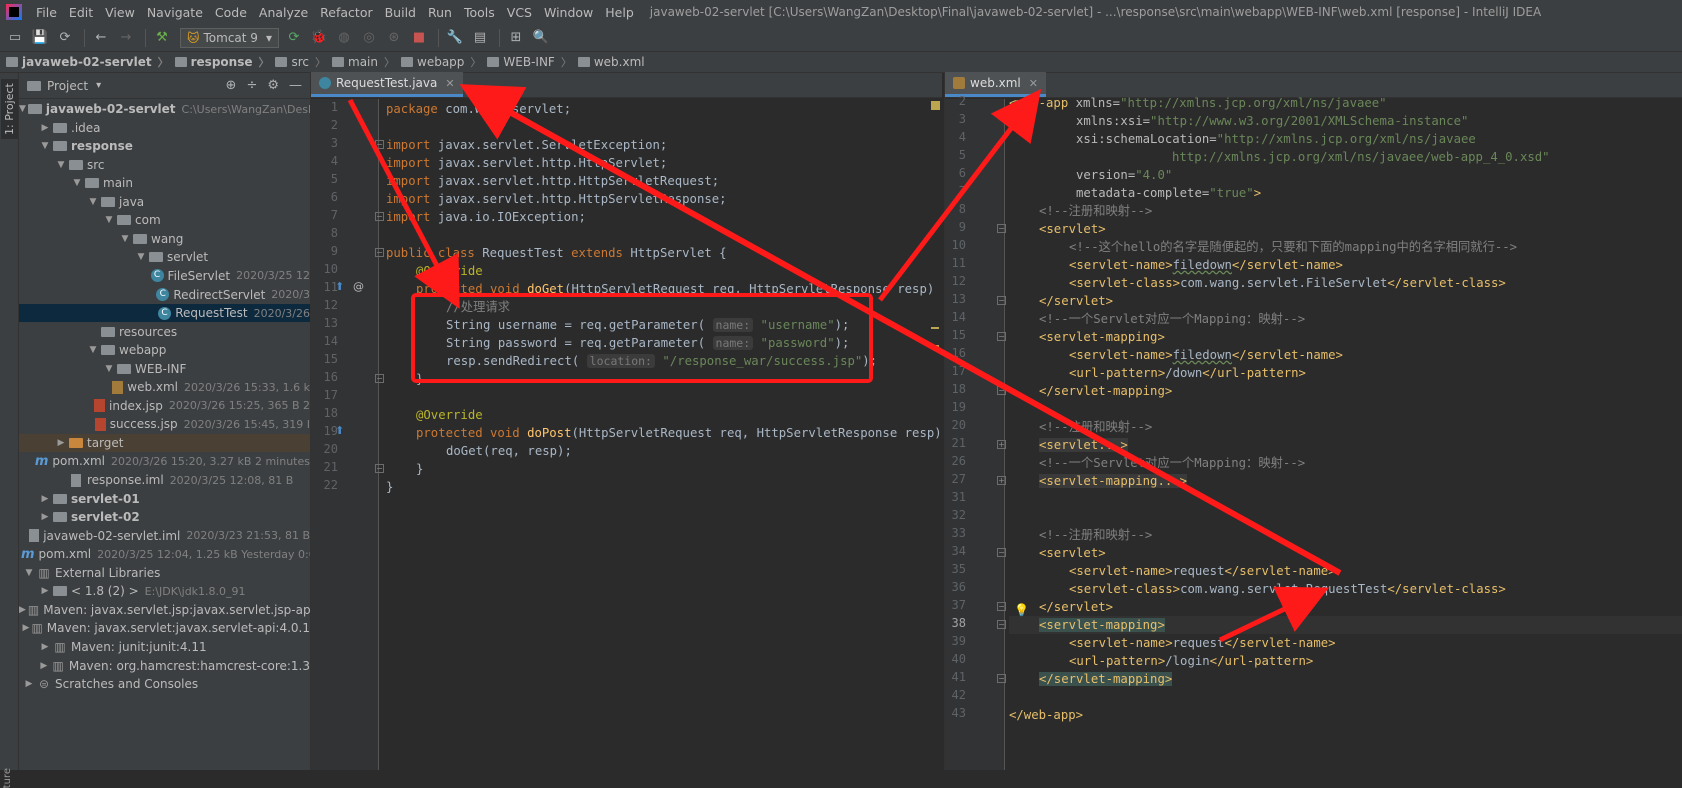 The width and height of the screenshot is (1682, 788). I want to click on debug-icon: 🐞, so click(319, 38).